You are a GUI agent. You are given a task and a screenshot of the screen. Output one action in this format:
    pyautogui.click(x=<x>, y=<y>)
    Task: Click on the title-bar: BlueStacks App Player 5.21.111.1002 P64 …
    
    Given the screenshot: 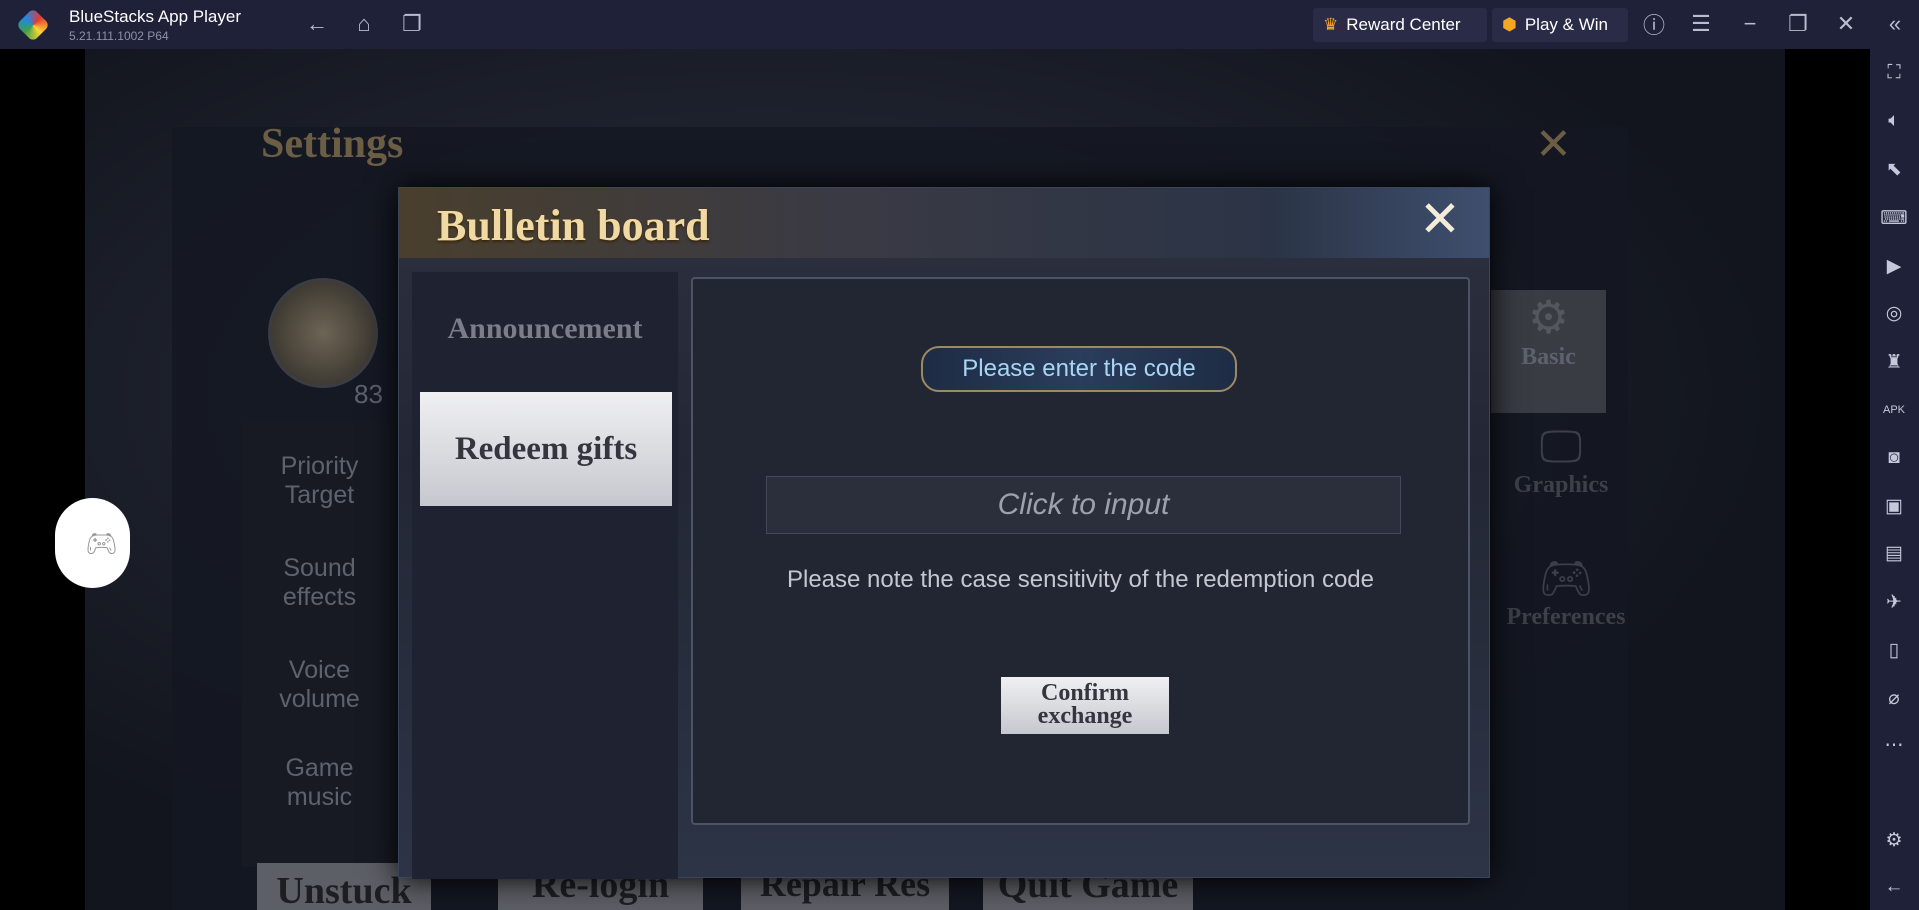 What is the action you would take?
    pyautogui.click(x=959, y=24)
    